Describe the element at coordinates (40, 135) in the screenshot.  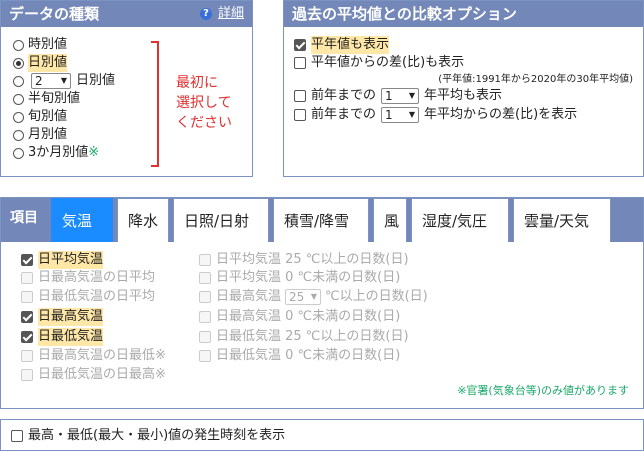
I see `radio-monthly: 月別値` at that location.